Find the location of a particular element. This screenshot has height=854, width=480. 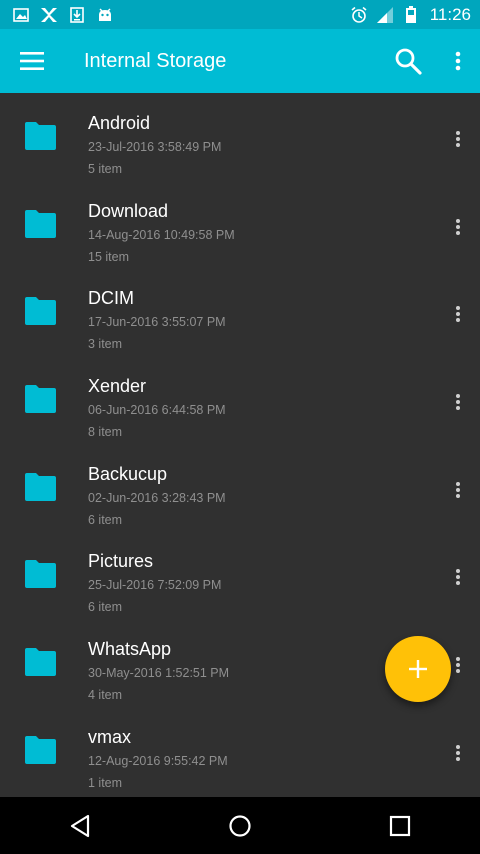

navigation-bar is located at coordinates (240, 825).